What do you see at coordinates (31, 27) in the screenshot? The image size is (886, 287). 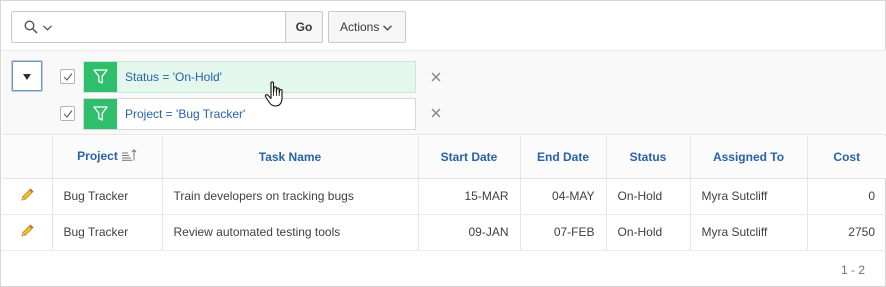 I see `search-icon` at bounding box center [31, 27].